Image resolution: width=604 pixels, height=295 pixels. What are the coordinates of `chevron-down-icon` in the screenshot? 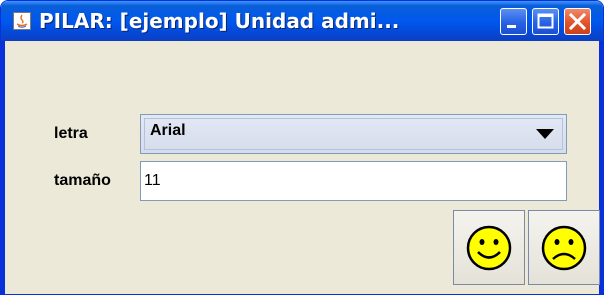 It's located at (545, 134).